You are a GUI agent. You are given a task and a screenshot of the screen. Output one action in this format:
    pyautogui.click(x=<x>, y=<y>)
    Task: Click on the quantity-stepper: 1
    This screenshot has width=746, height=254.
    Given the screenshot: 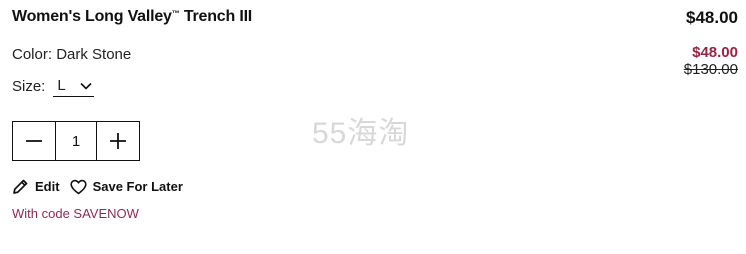 What is the action you would take?
    pyautogui.click(x=76, y=141)
    